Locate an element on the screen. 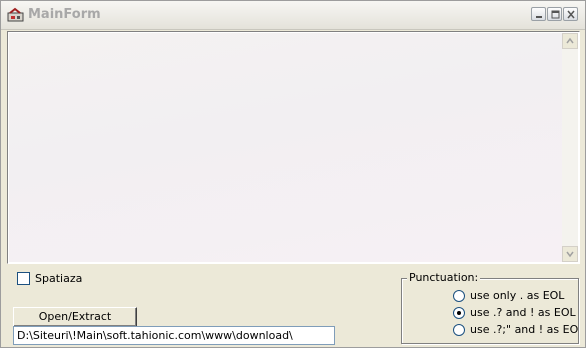 The image size is (586, 348). title-bar: MainForm is located at coordinates (293, 15).